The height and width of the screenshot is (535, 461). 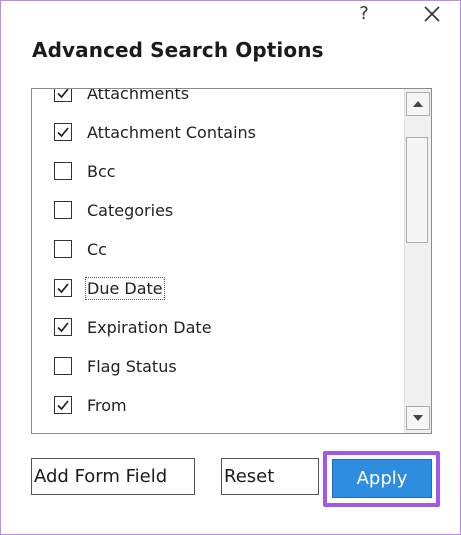 I want to click on close-button, so click(x=432, y=14).